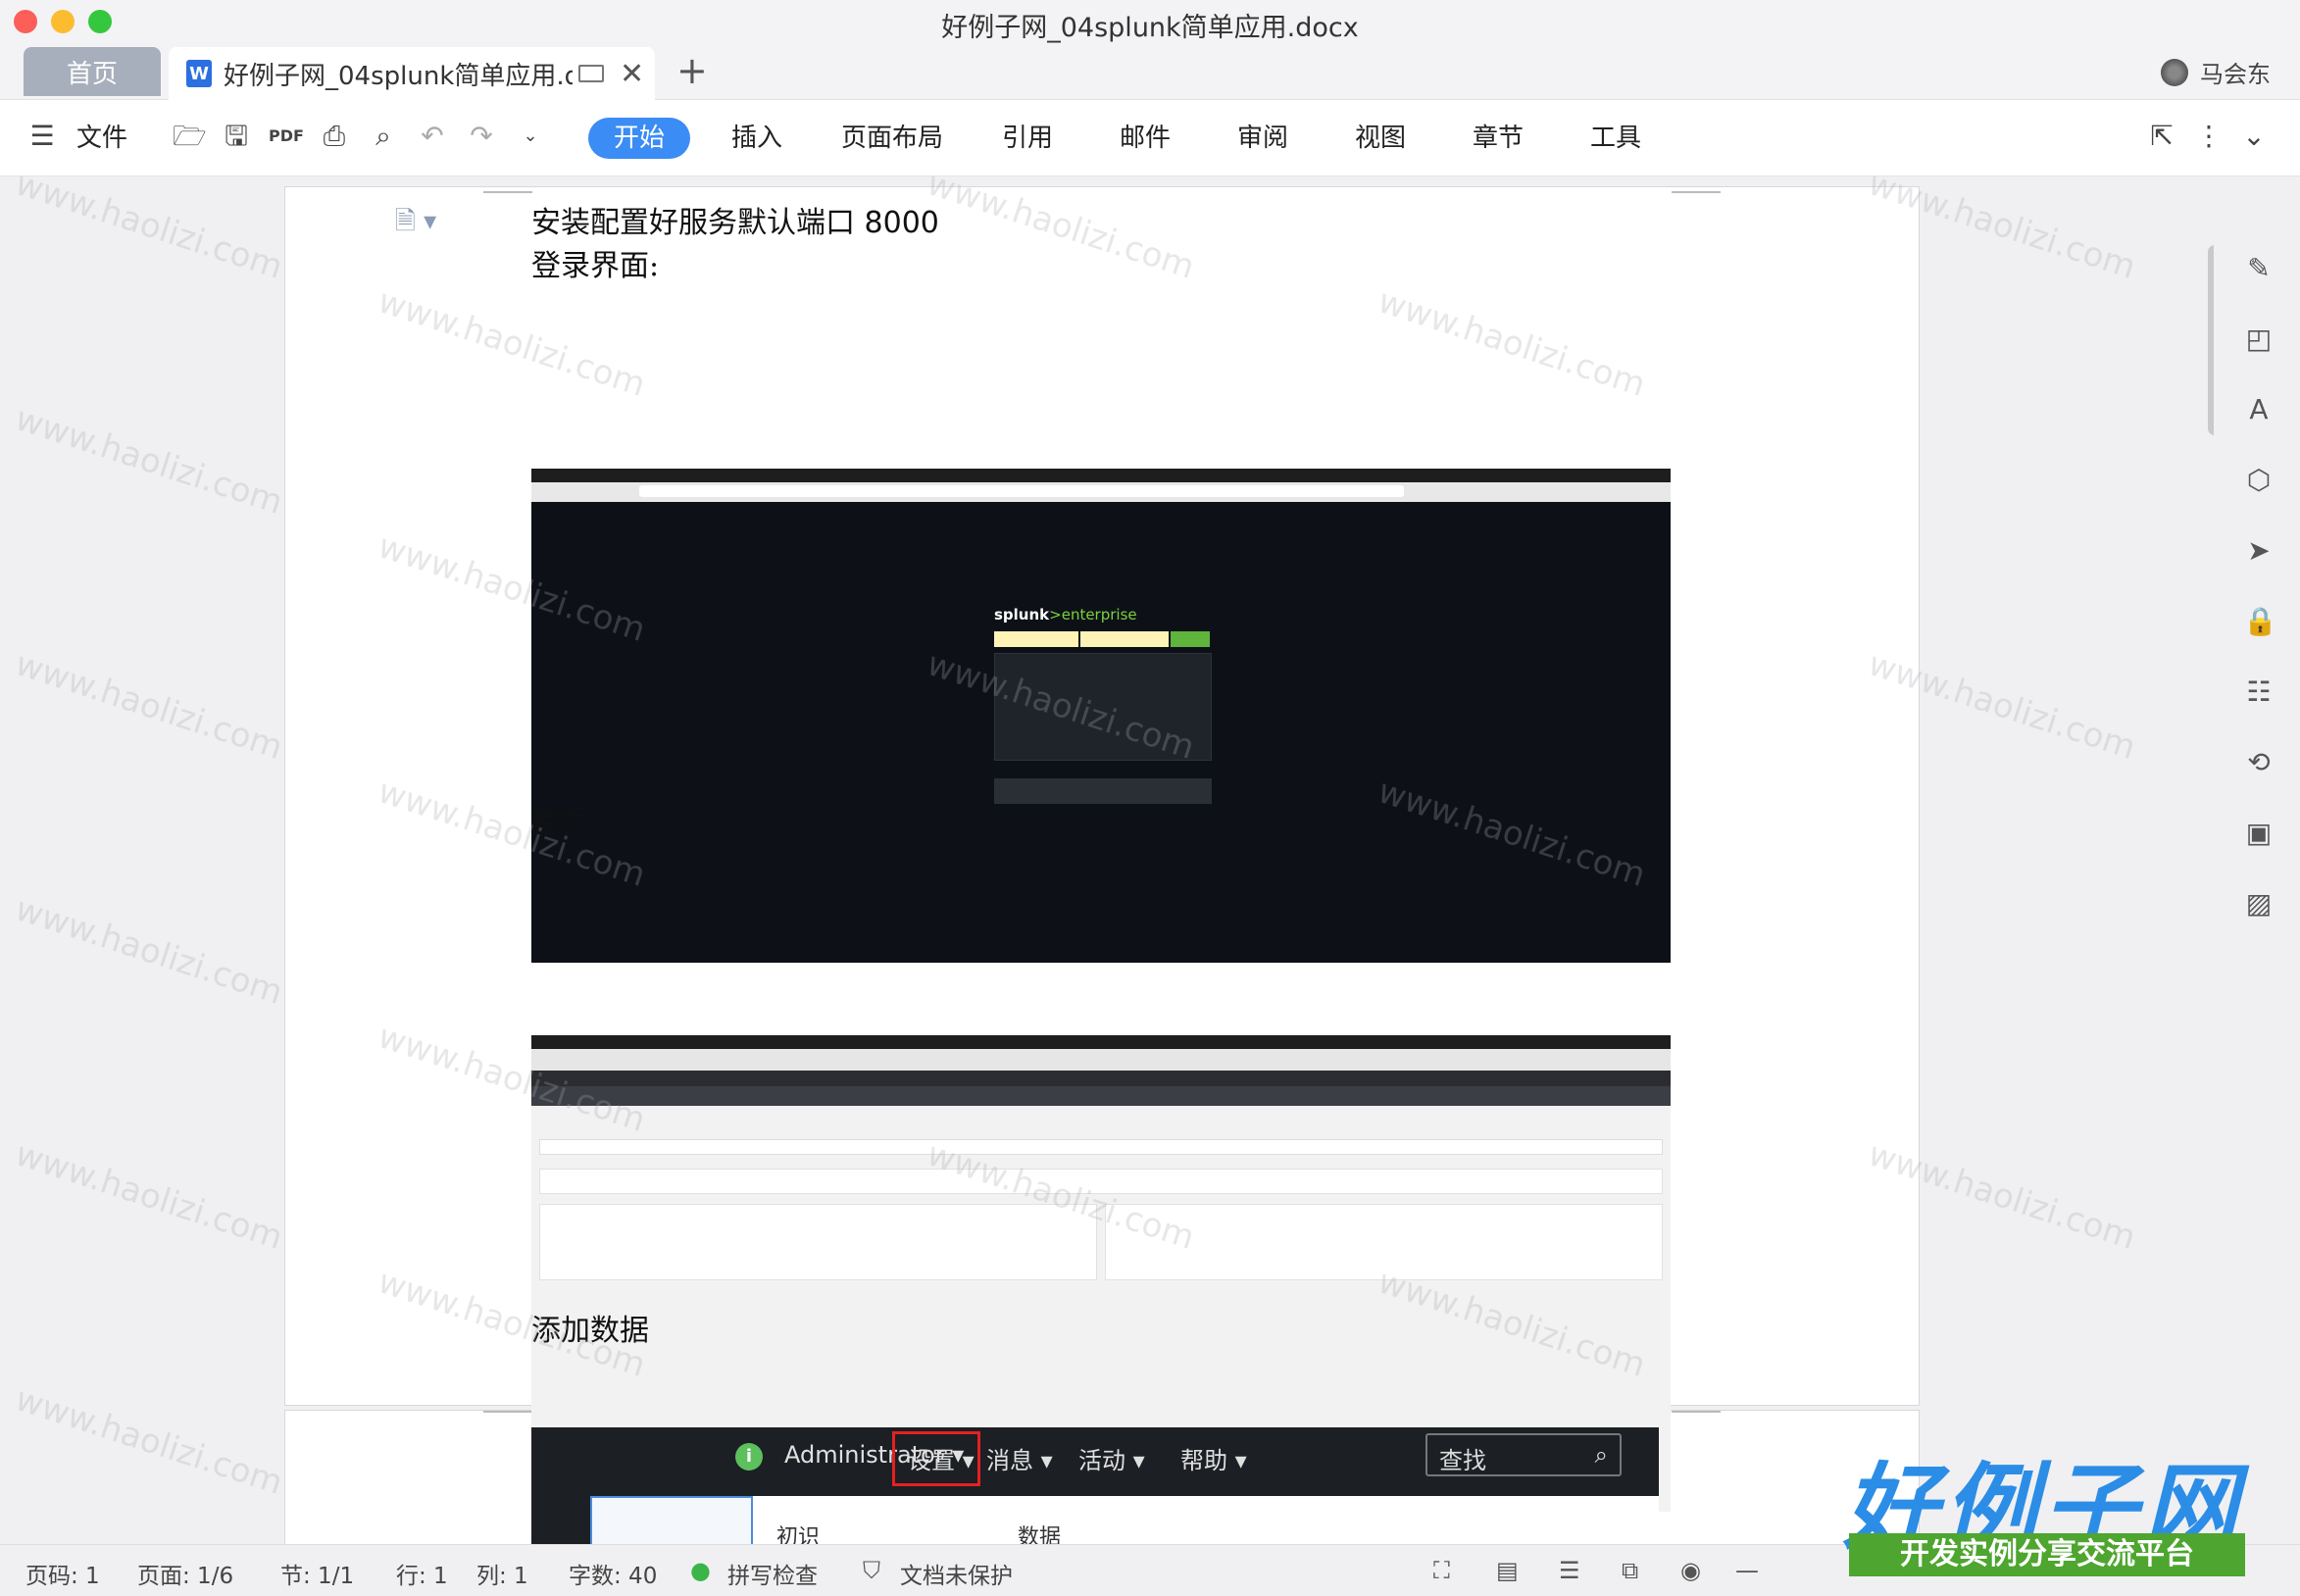 This screenshot has height=1596, width=2300. Describe the element at coordinates (185, 1573) in the screenshot. I see `status-pages: 页面: 1/6` at that location.